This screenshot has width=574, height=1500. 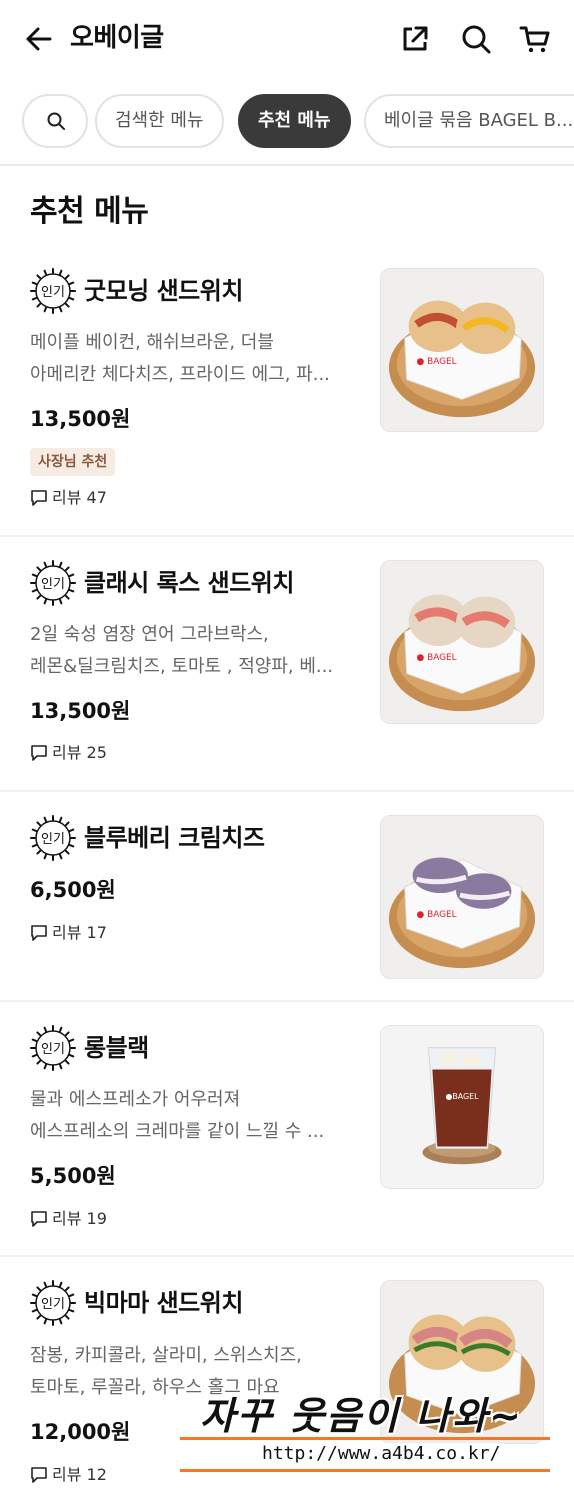 I want to click on share-icon, so click(x=415, y=39).